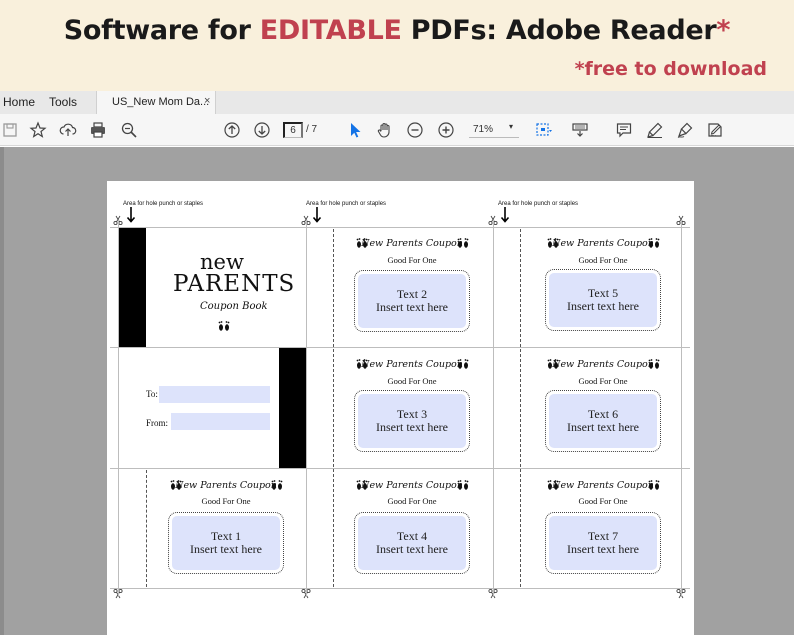 Image resolution: width=794 pixels, height=635 pixels. I want to click on page-up-icon, so click(232, 130).